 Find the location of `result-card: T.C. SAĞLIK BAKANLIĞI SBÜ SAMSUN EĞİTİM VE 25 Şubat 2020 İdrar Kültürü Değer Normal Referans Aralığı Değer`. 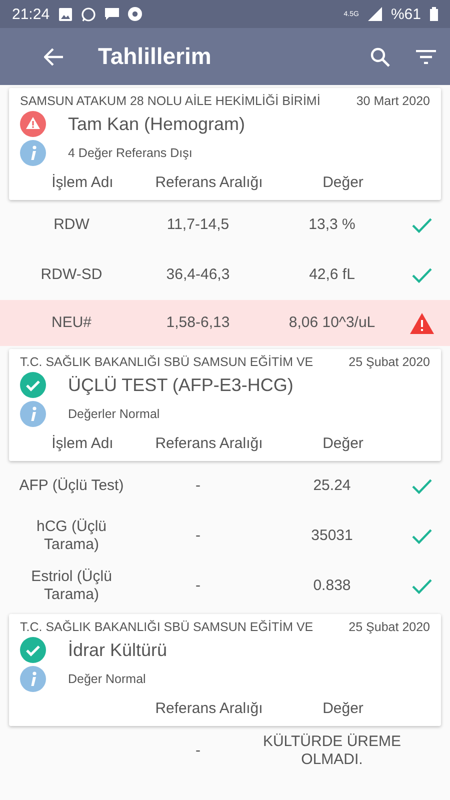

result-card: T.C. SAĞLIK BAKANLIĞI SBÜ SAMSUN EĞİTİM VE 25 Şubat 2020 İdrar Kültürü Değer Normal Referans Aralığı Değer is located at coordinates (225, 670).